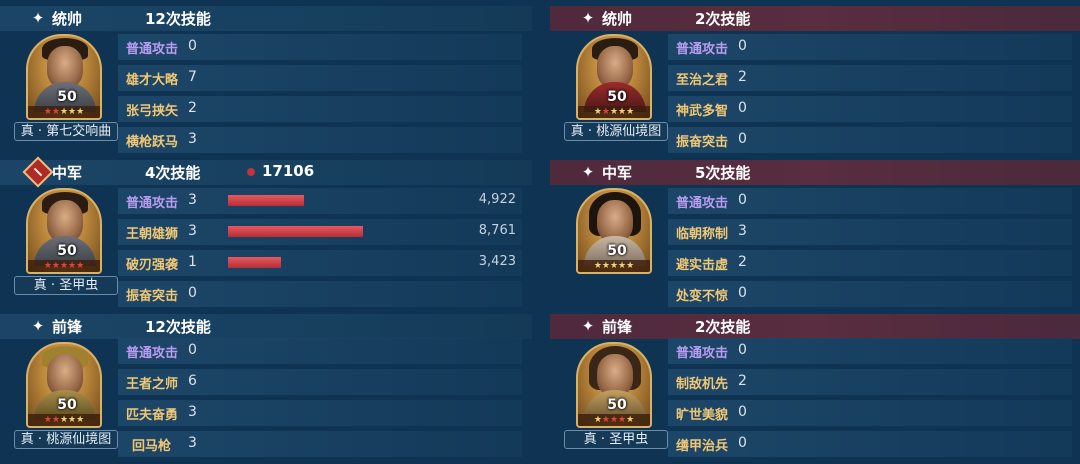 The image size is (1080, 464). I want to click on section-header: ✦ 中军 5次技能, so click(815, 172).